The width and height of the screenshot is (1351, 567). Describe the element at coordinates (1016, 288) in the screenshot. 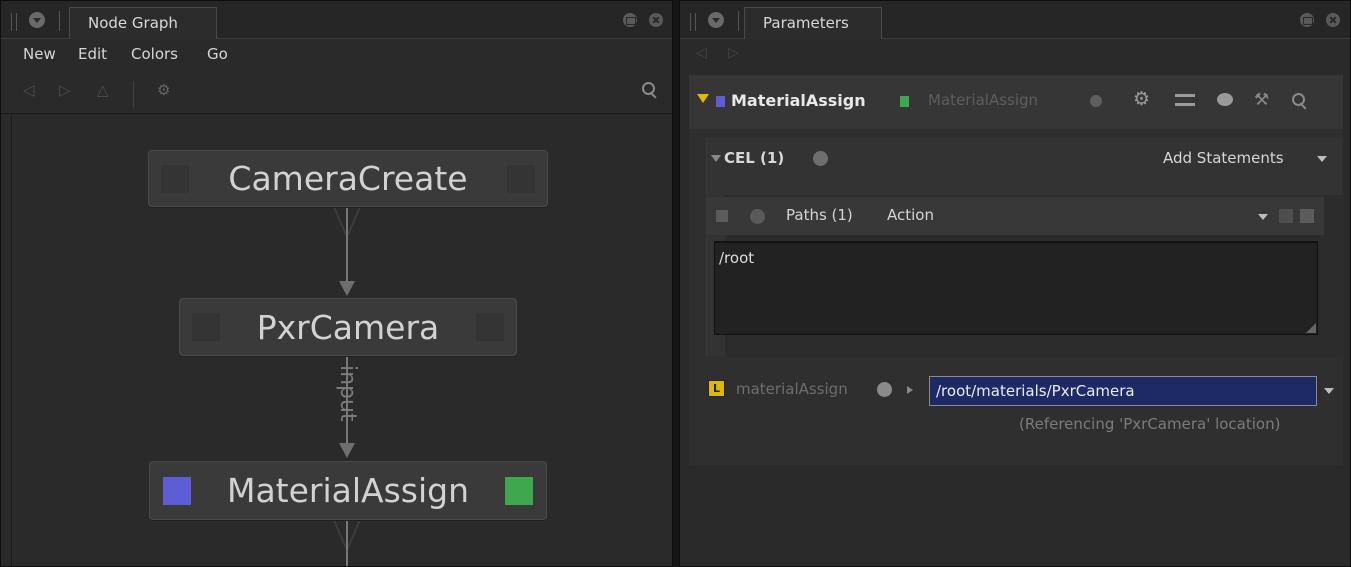

I see `cel-paths-textarea: /root` at that location.